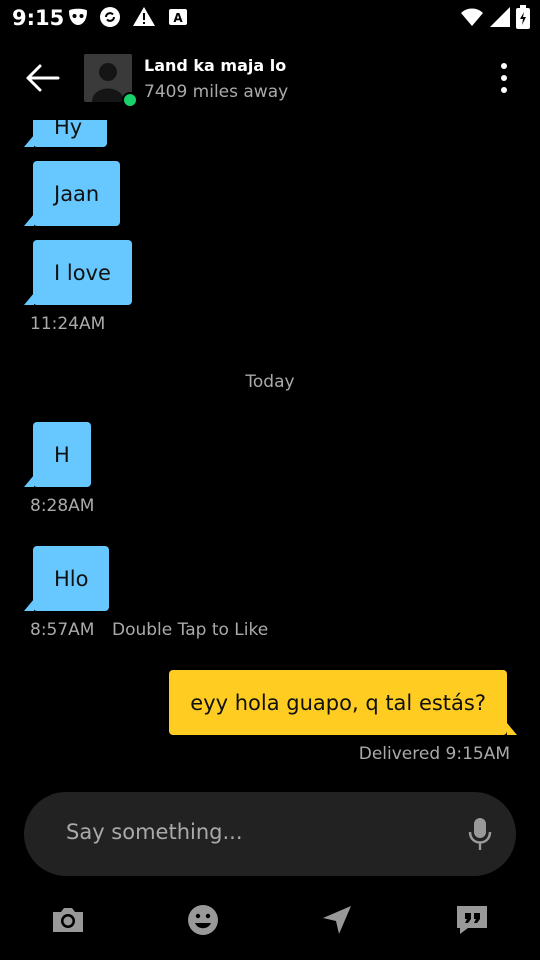  I want to click on message-text: H, so click(62, 455).